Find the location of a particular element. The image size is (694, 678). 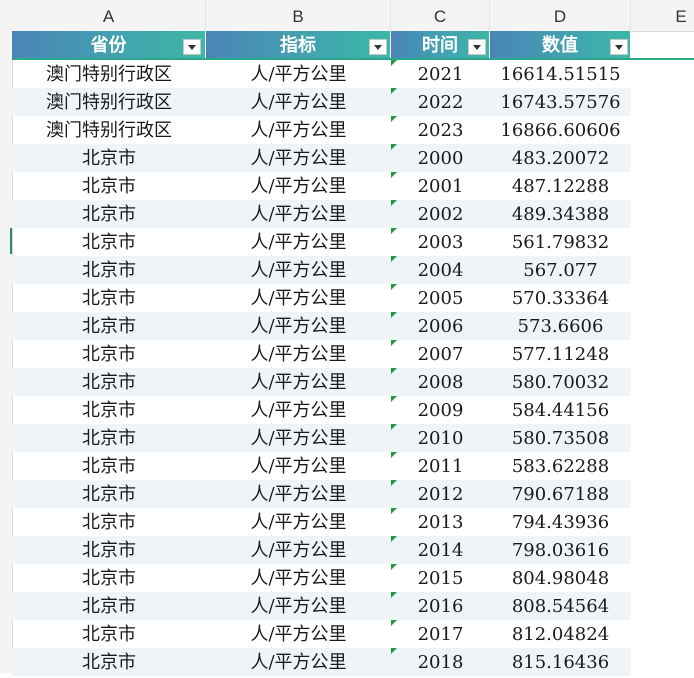

table-row: 澳门特别行政区 人/平方公里 2022 16743.57576 is located at coordinates (321, 102).